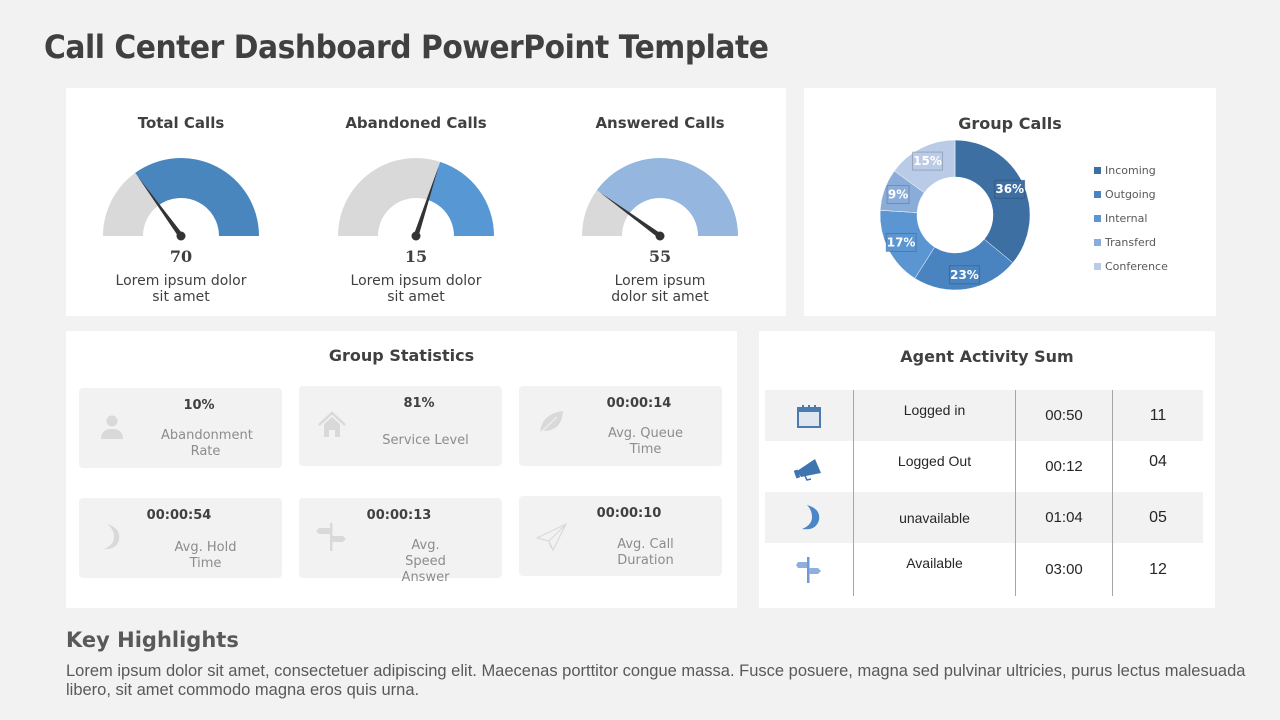  What do you see at coordinates (1157, 517) in the screenshot?
I see `activity-count: 05` at bounding box center [1157, 517].